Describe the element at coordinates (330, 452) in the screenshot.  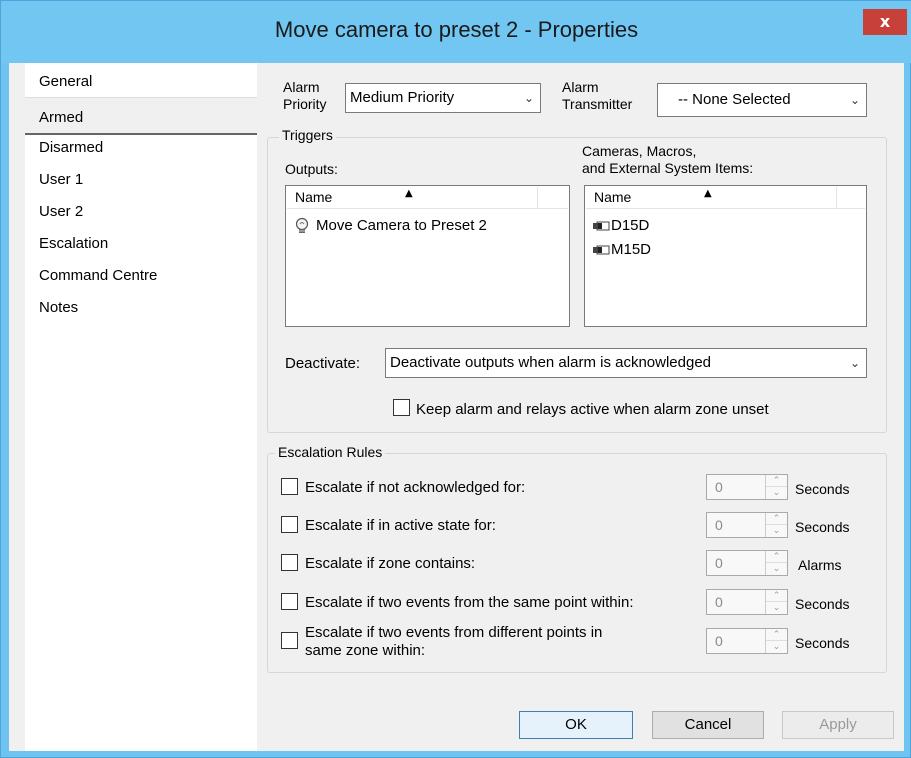
I see `escalation-rules-title: Escalation Rules` at that location.